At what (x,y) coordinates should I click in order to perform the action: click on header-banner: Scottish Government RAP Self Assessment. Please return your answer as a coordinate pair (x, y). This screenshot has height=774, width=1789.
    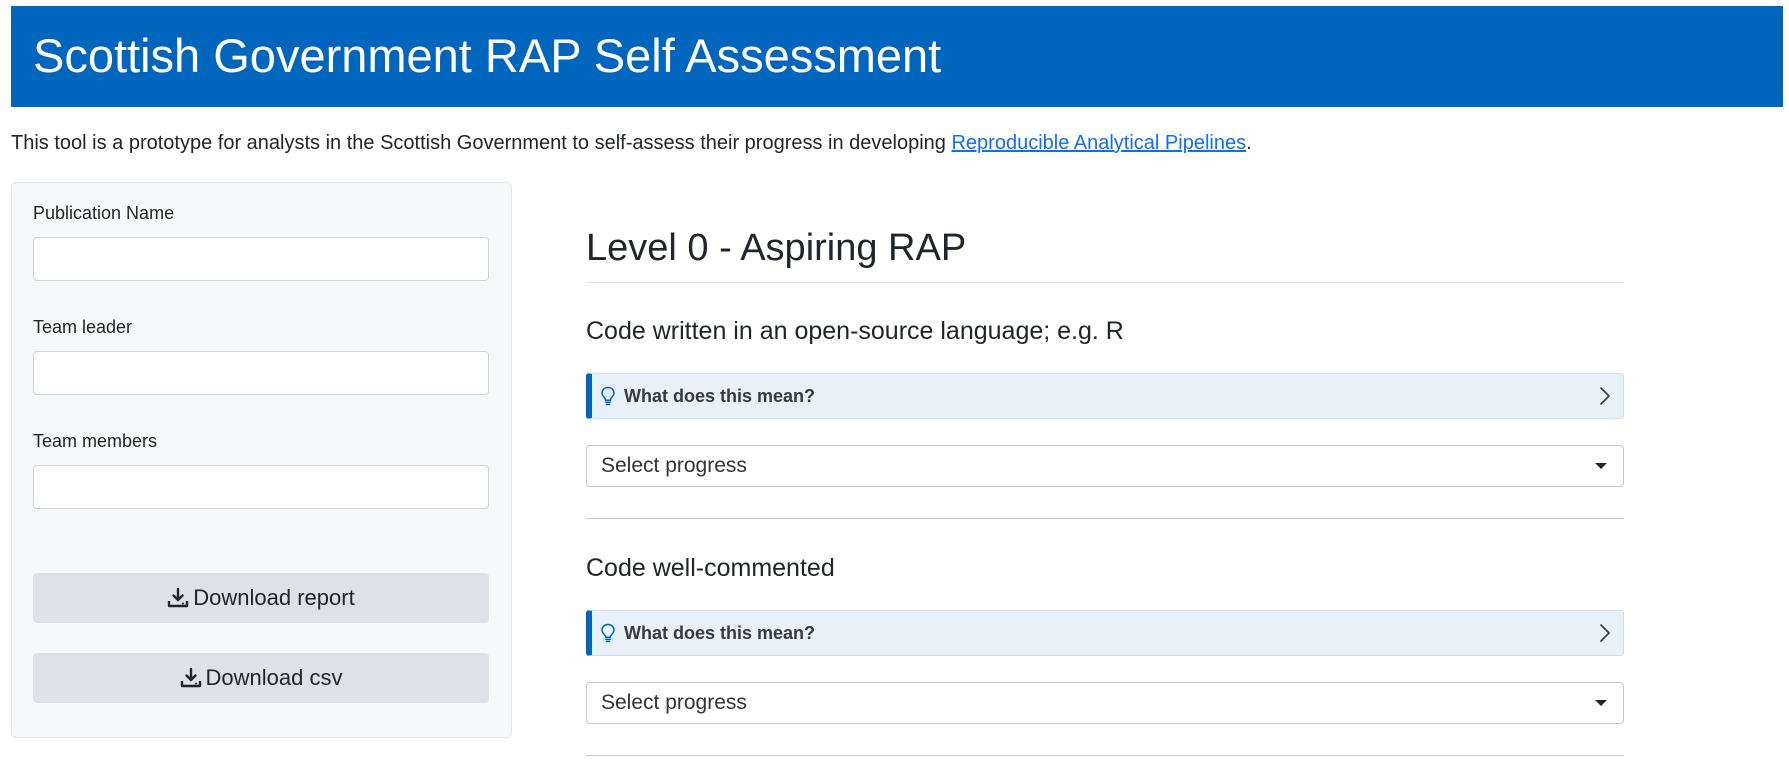
    Looking at the image, I should click on (897, 56).